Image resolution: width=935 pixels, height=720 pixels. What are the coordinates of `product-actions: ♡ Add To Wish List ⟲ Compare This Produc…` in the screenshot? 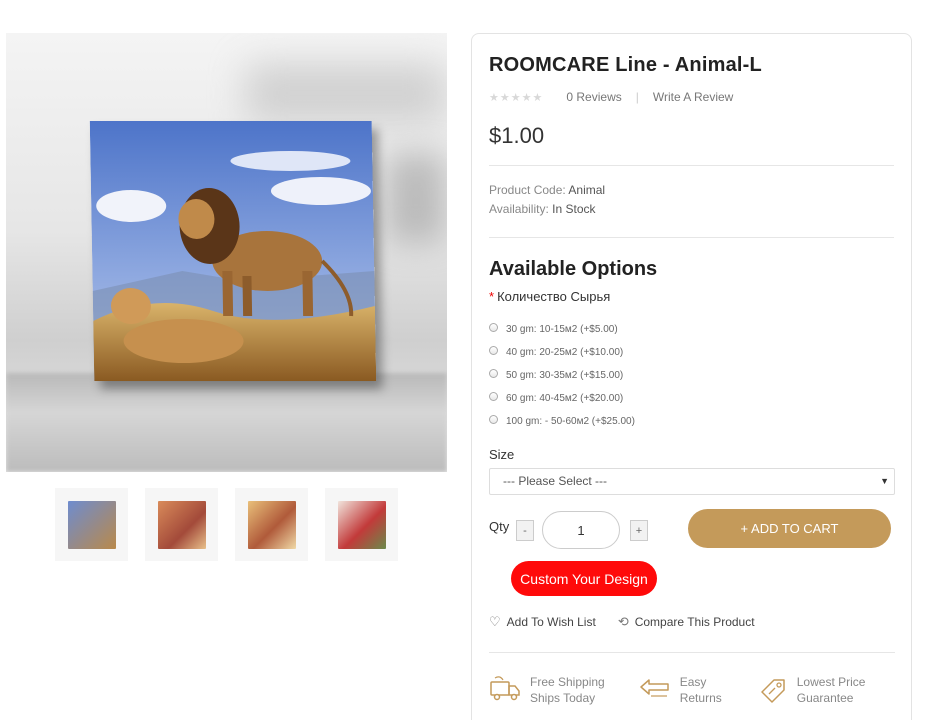 It's located at (622, 622).